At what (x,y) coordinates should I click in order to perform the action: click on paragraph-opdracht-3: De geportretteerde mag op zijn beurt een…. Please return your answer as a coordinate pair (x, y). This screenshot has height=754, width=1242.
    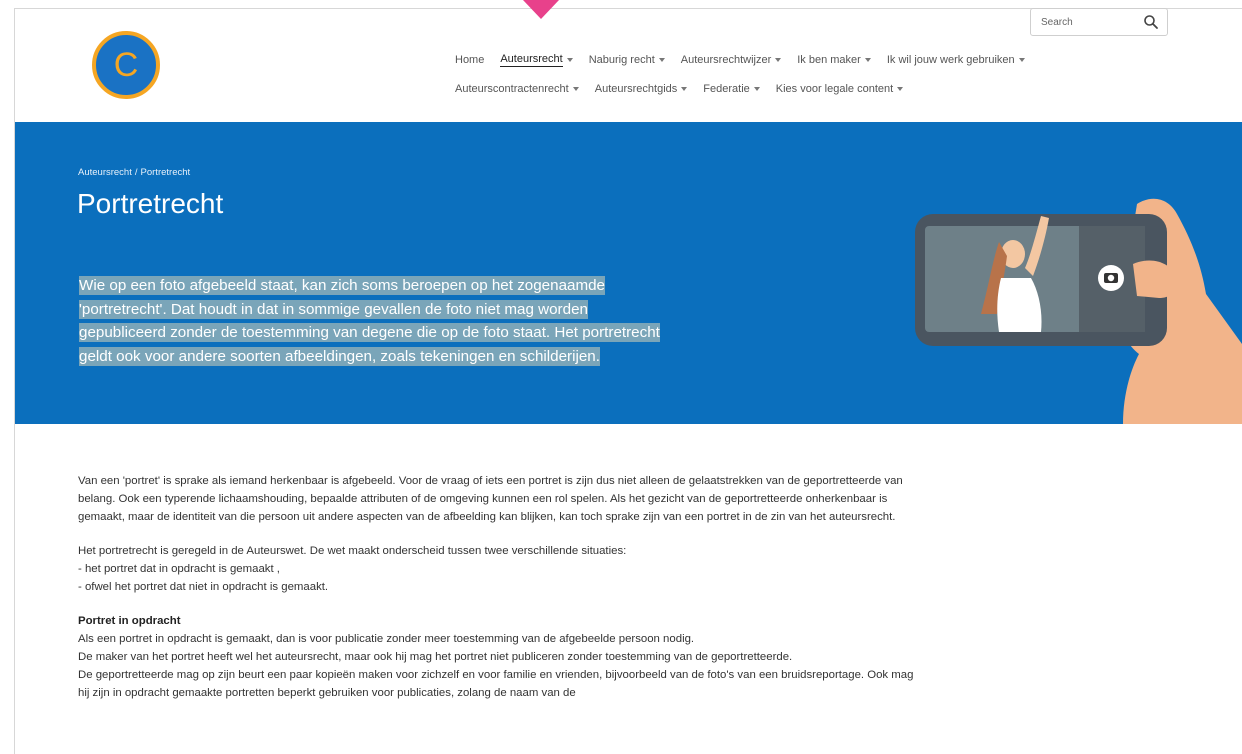
    Looking at the image, I should click on (496, 684).